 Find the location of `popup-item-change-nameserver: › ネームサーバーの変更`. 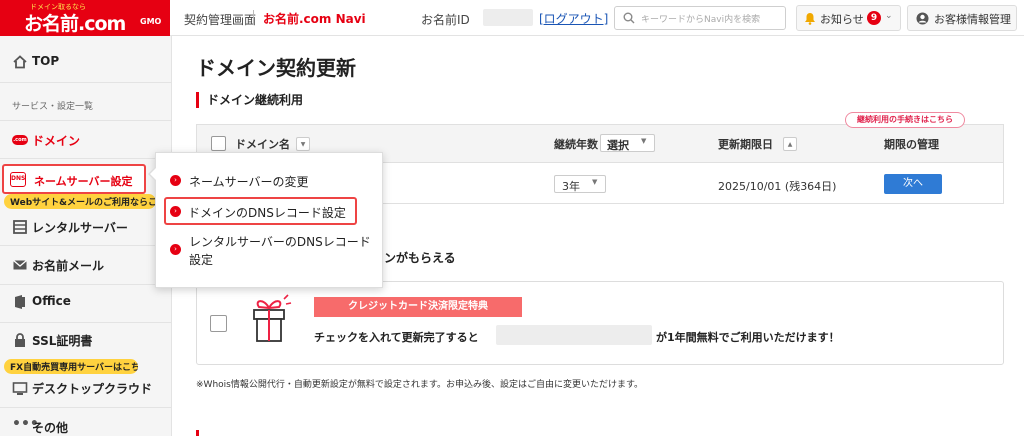

popup-item-change-nameserver: › ネームサーバーの変更 is located at coordinates (270, 181).